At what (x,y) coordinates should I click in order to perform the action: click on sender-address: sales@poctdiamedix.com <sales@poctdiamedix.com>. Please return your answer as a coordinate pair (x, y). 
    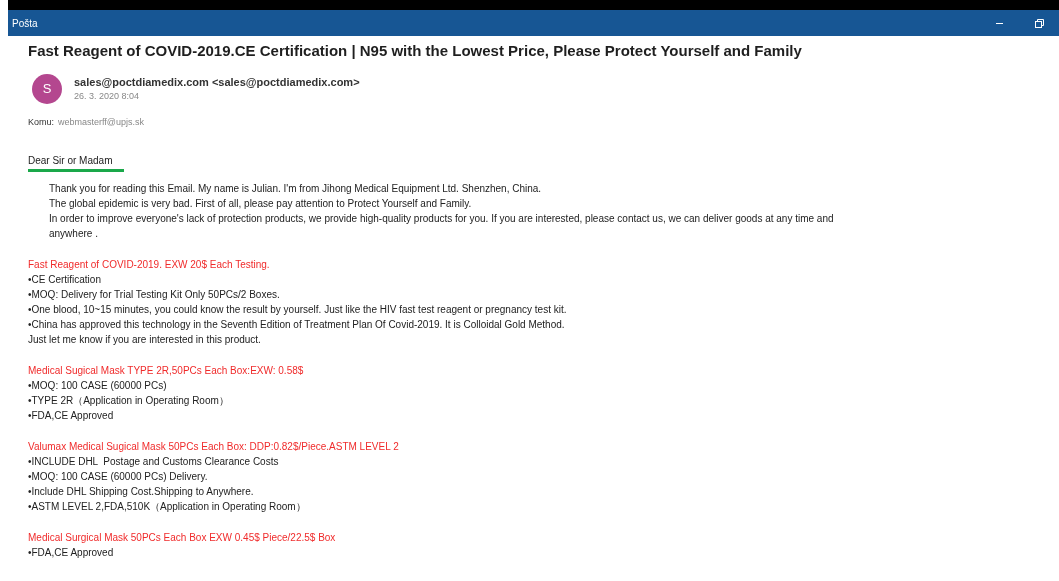
    Looking at the image, I should click on (217, 82).